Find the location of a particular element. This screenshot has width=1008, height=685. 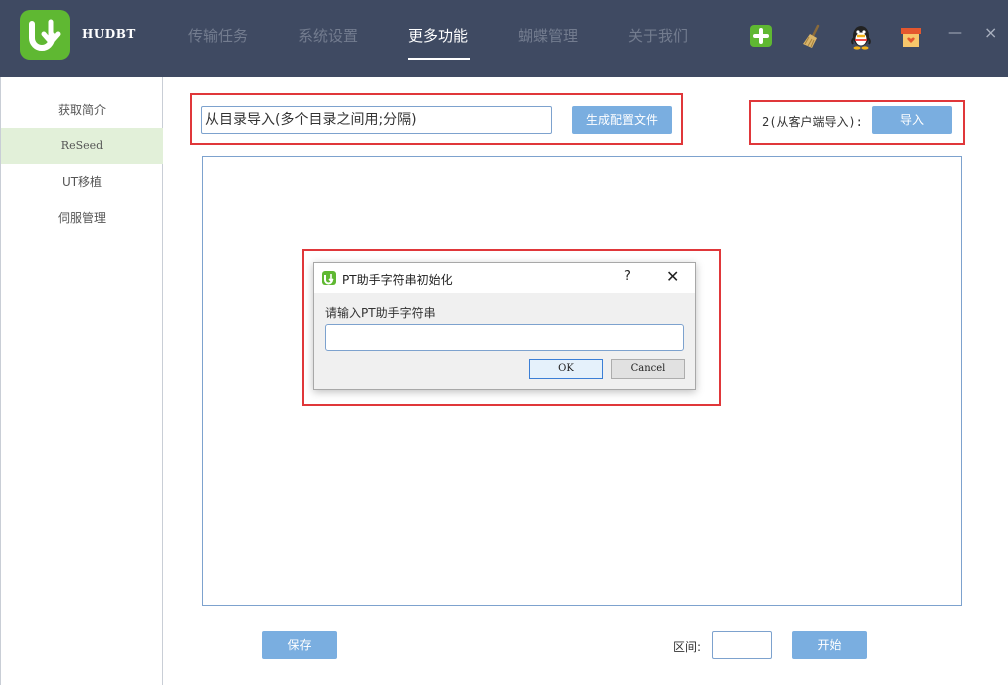

sidebar-item-reseed: ReSeed is located at coordinates (82, 146).